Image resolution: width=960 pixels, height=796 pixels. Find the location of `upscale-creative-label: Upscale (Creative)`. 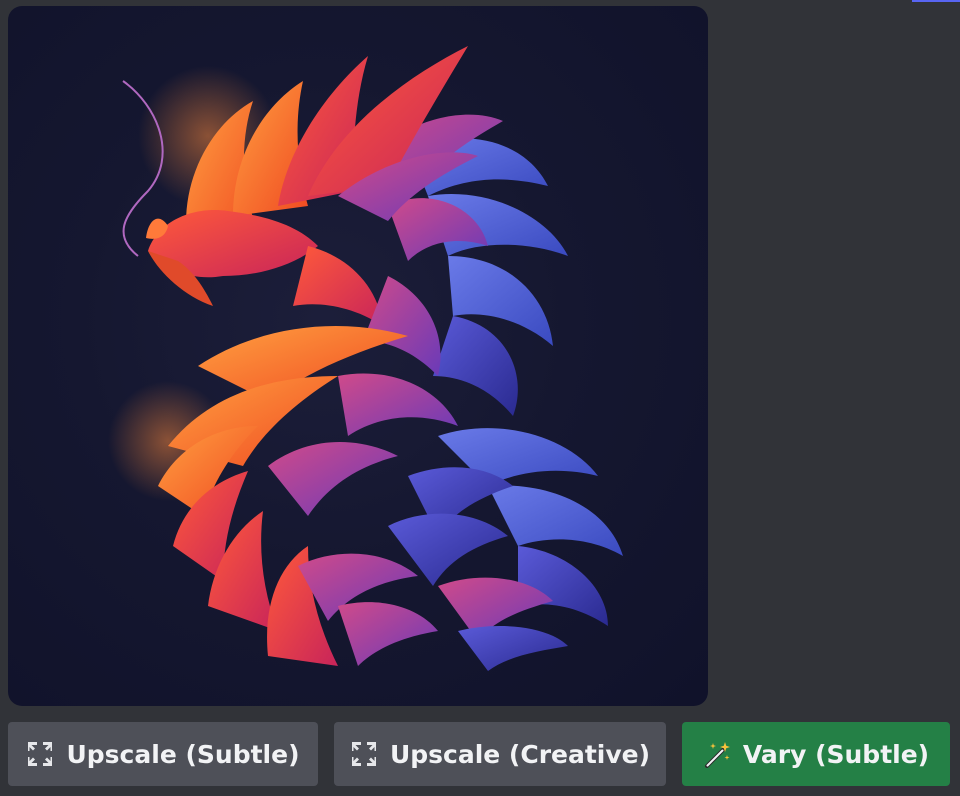

upscale-creative-label: Upscale (Creative) is located at coordinates (520, 754).